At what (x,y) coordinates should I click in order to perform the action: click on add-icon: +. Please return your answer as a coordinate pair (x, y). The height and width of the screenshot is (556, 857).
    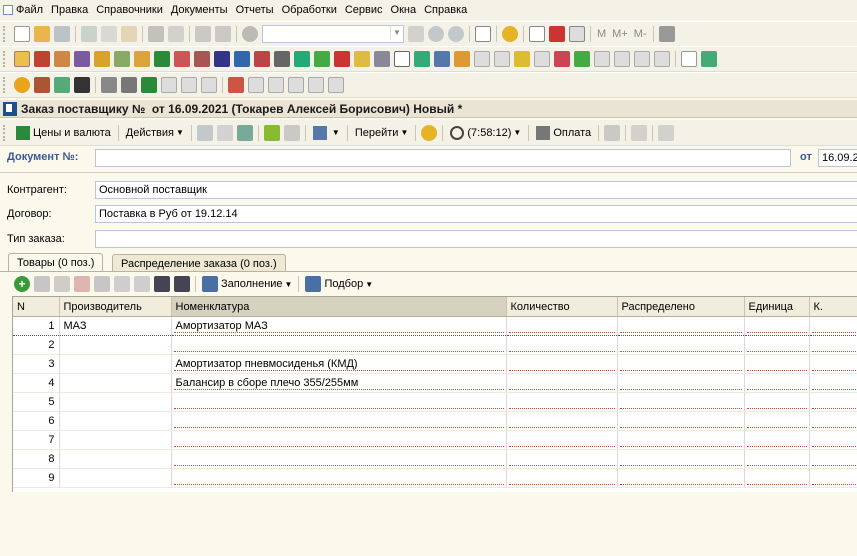
    Looking at the image, I should click on (22, 284).